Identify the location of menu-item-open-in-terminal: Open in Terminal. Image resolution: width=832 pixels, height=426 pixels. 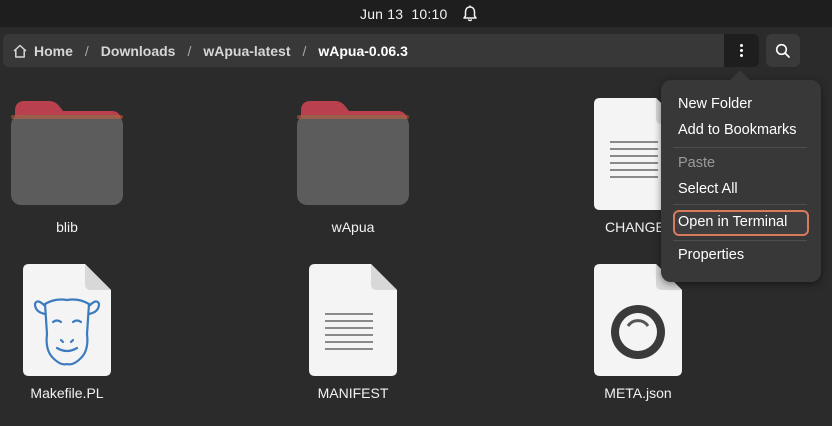
(732, 222).